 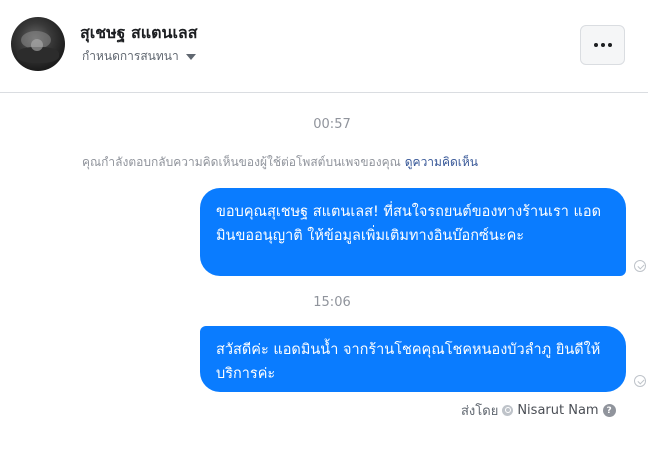 What do you see at coordinates (332, 124) in the screenshot?
I see `message-timestamp: 00:57` at bounding box center [332, 124].